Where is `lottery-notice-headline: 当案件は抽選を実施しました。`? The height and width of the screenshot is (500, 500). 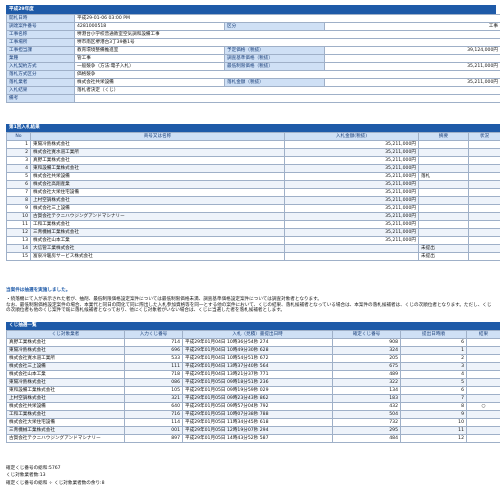 lottery-notice-headline: 当案件は抽選を実施しました。 is located at coordinates (38, 290).